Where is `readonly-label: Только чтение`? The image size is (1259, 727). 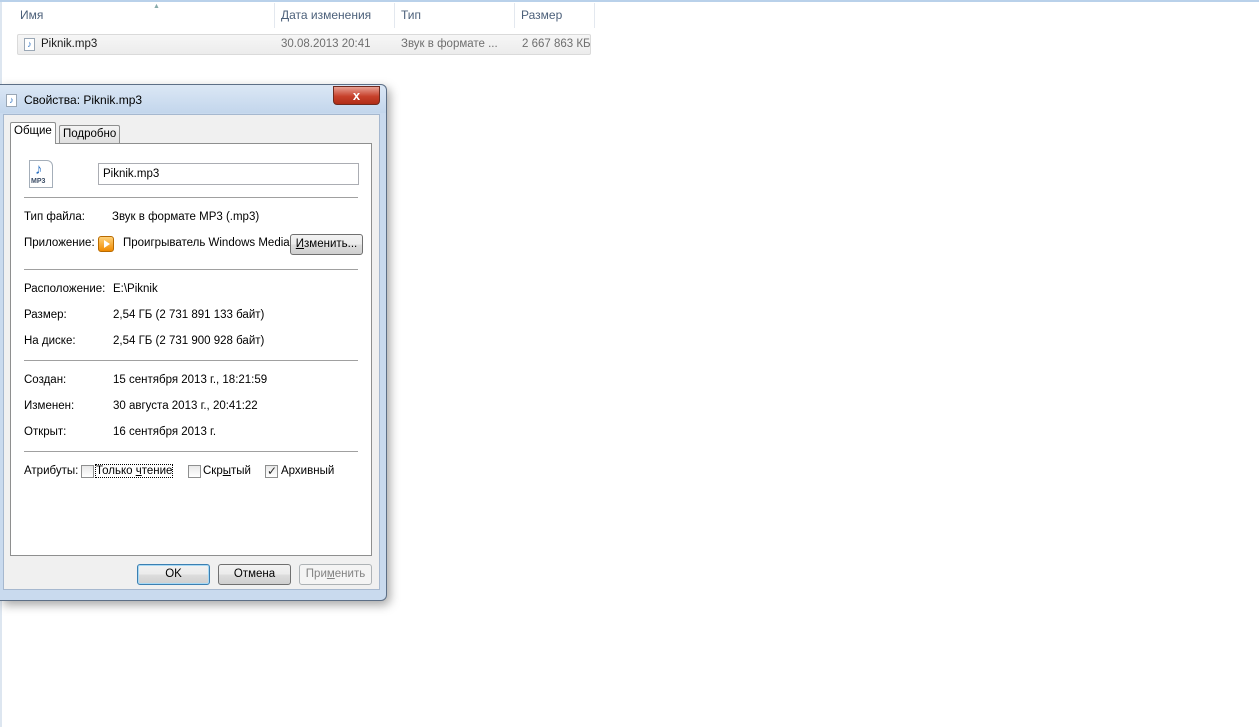
readonly-label: Только чтение is located at coordinates (134, 471).